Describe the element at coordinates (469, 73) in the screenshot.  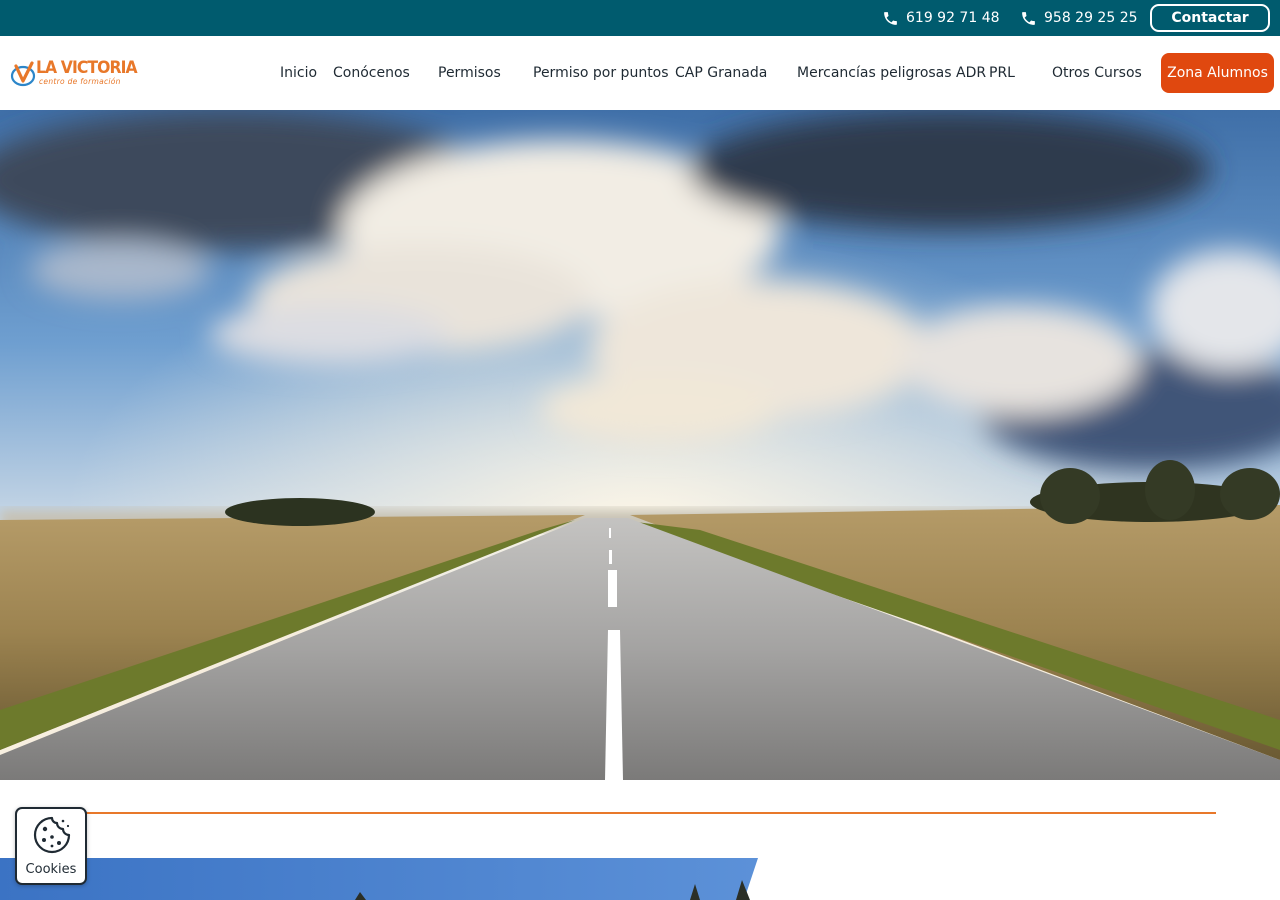
I see `nav-item-permisos: Permisos` at that location.